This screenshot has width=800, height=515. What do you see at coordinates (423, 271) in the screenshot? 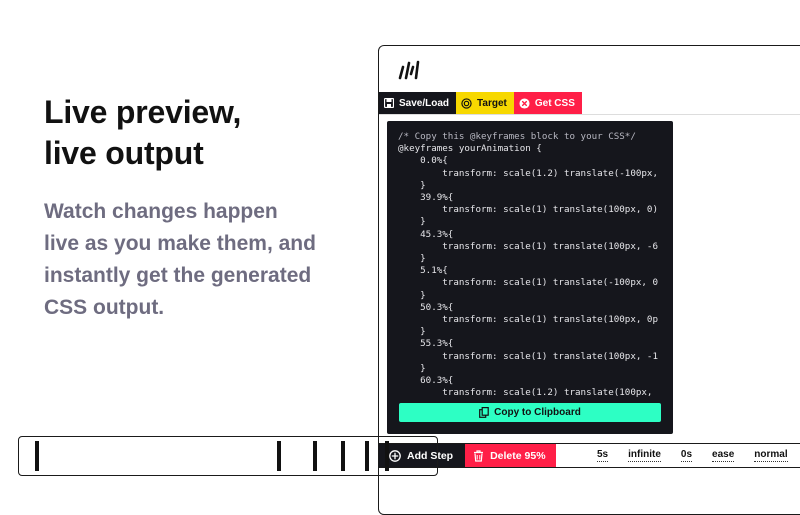
I see `code-line: 5.1%{` at bounding box center [423, 271].